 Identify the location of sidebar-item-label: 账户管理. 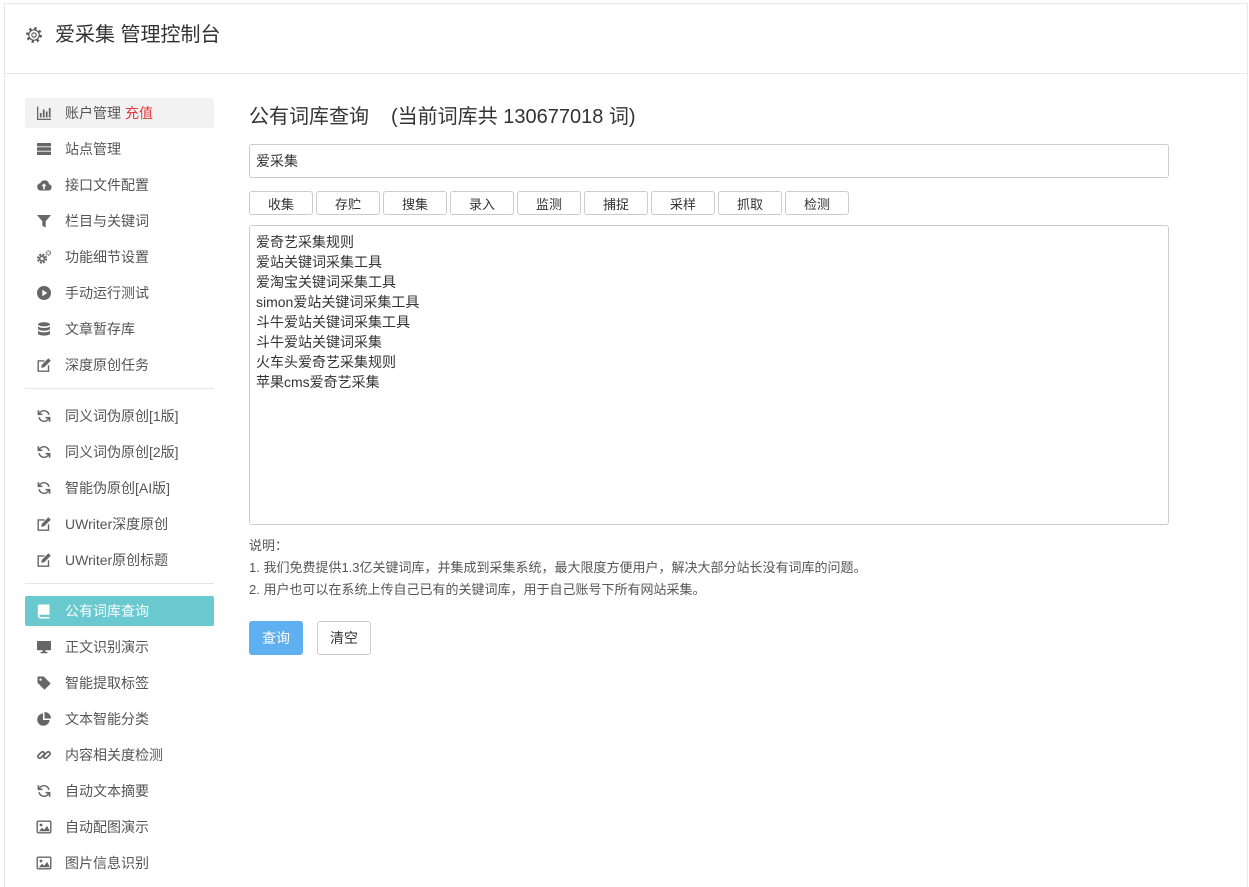
(93, 113).